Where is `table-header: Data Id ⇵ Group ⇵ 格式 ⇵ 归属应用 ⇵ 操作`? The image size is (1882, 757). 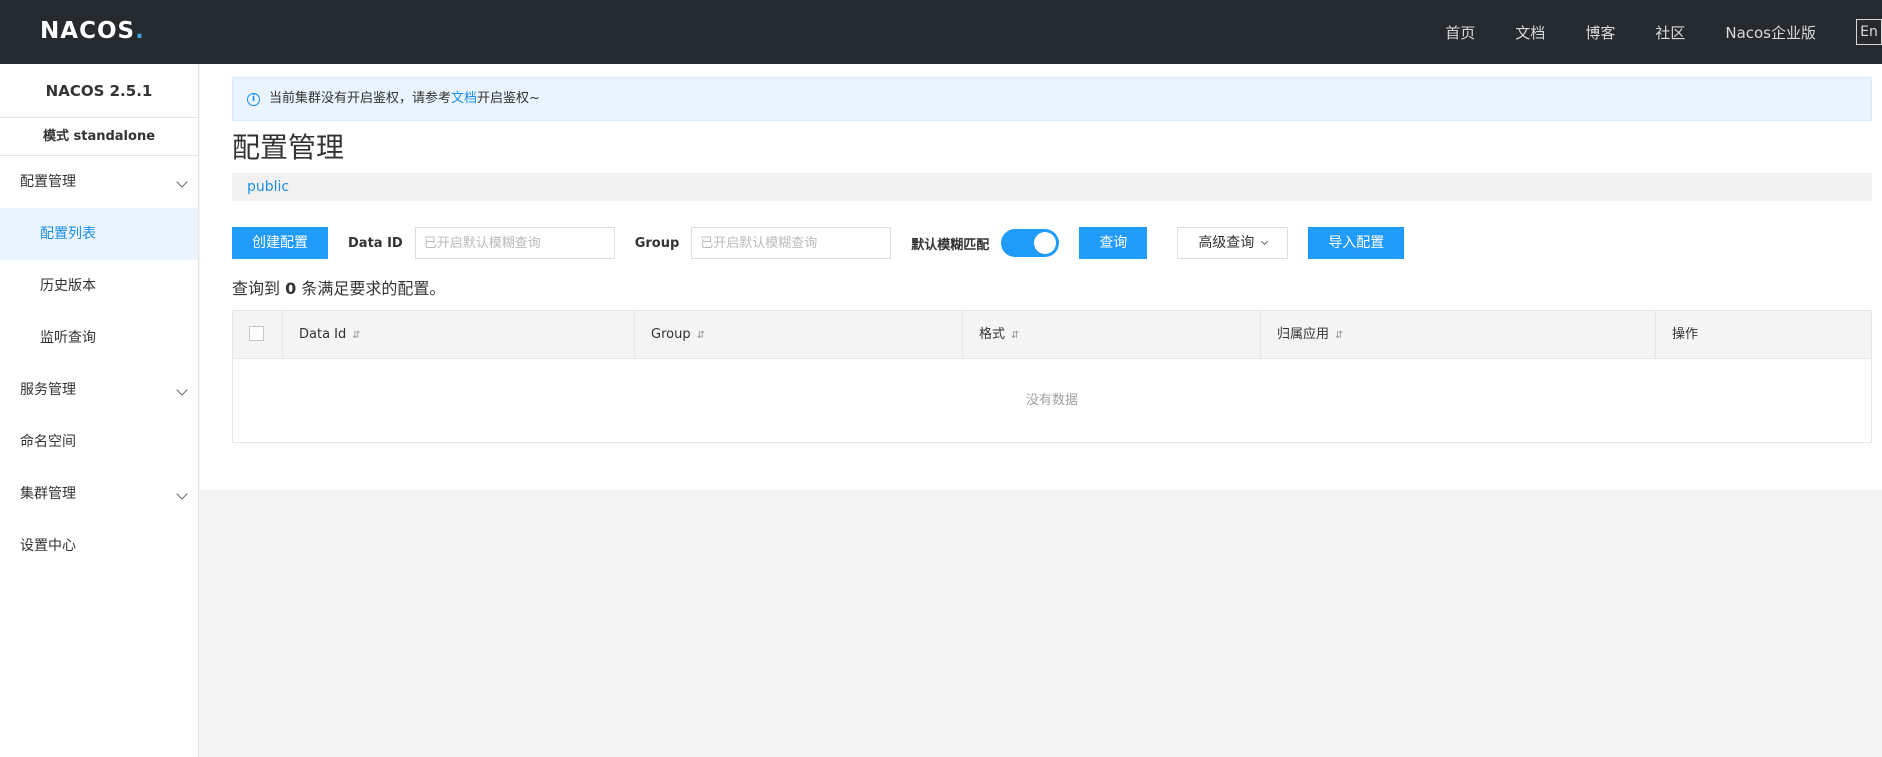 table-header: Data Id ⇵ Group ⇵ 格式 ⇵ 归属应用 ⇵ 操作 is located at coordinates (1052, 335).